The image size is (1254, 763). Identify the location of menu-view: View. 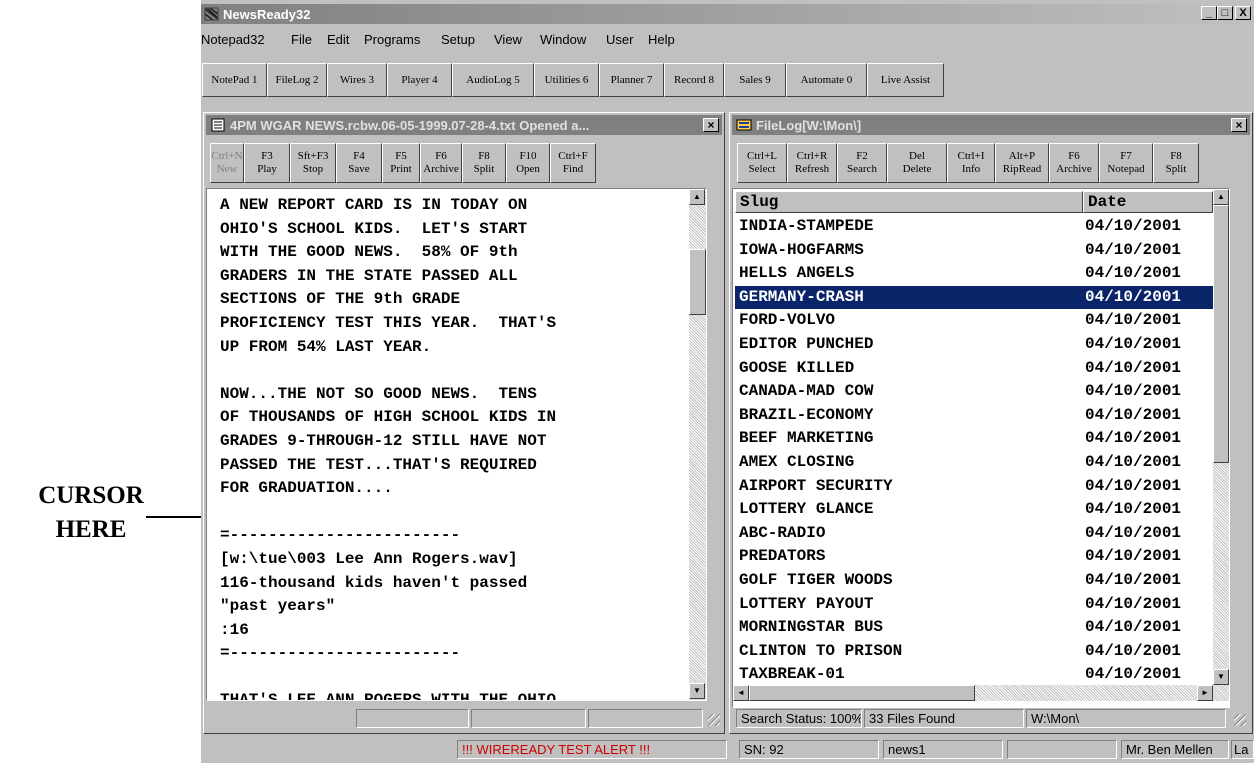
(508, 39).